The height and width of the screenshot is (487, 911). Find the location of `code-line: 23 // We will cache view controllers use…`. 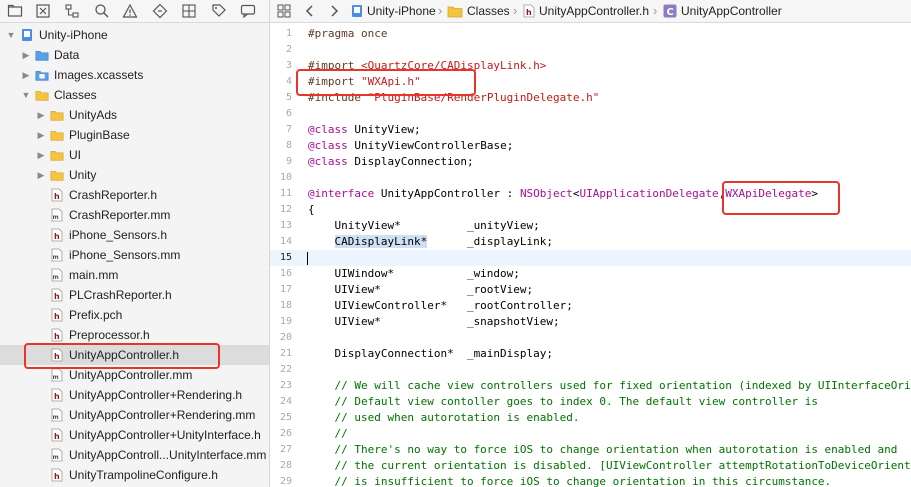

code-line: 23 // We will cache view controllers use… is located at coordinates (590, 386).